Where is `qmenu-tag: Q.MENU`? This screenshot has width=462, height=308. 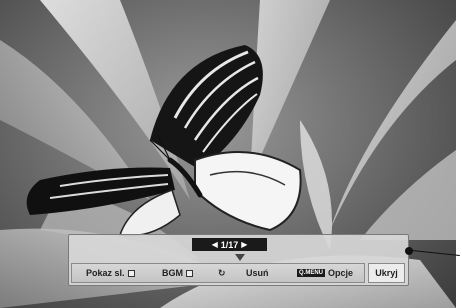
qmenu-tag: Q.MENU is located at coordinates (311, 273).